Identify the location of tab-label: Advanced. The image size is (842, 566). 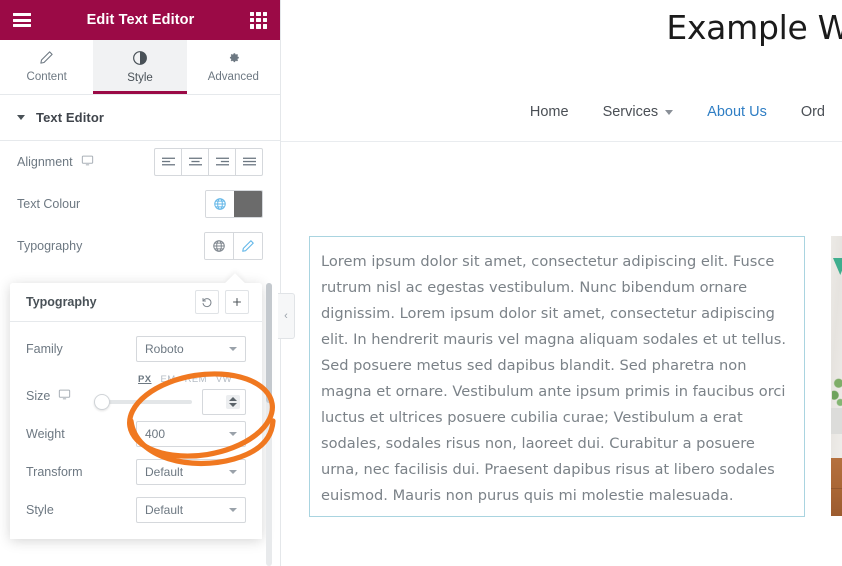
(233, 77).